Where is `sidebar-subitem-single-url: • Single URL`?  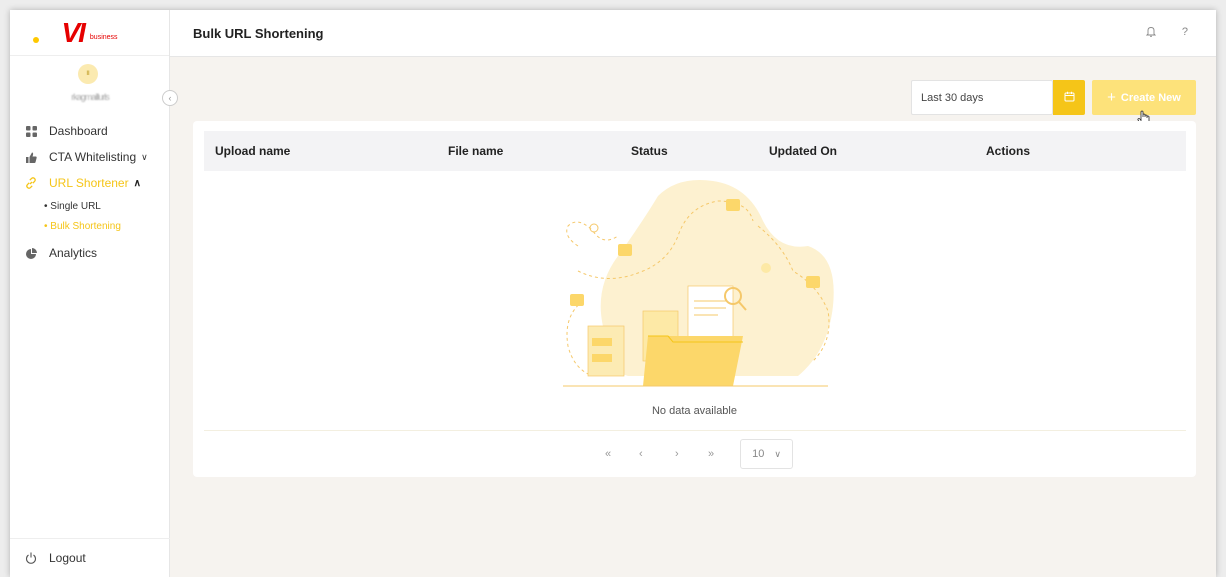 sidebar-subitem-single-url: • Single URL is located at coordinates (90, 206).